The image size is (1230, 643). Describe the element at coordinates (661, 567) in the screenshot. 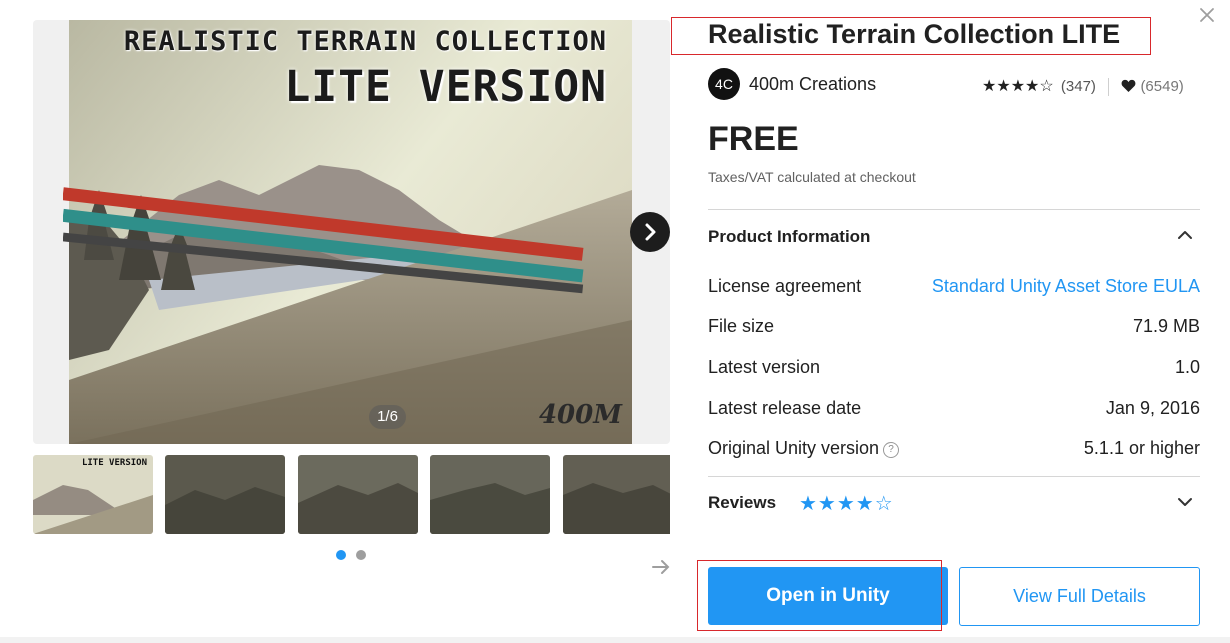

I see `arrow-right-icon` at that location.